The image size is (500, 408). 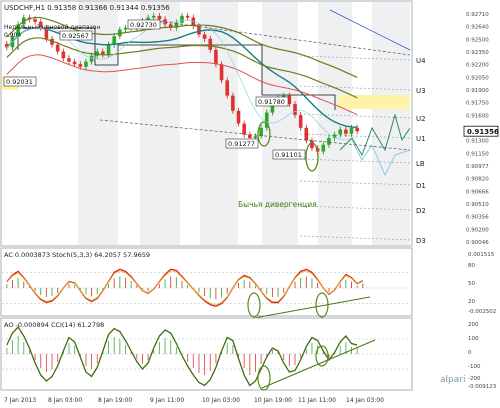 I want to click on price-tick: 0.92500, so click(x=477, y=40).